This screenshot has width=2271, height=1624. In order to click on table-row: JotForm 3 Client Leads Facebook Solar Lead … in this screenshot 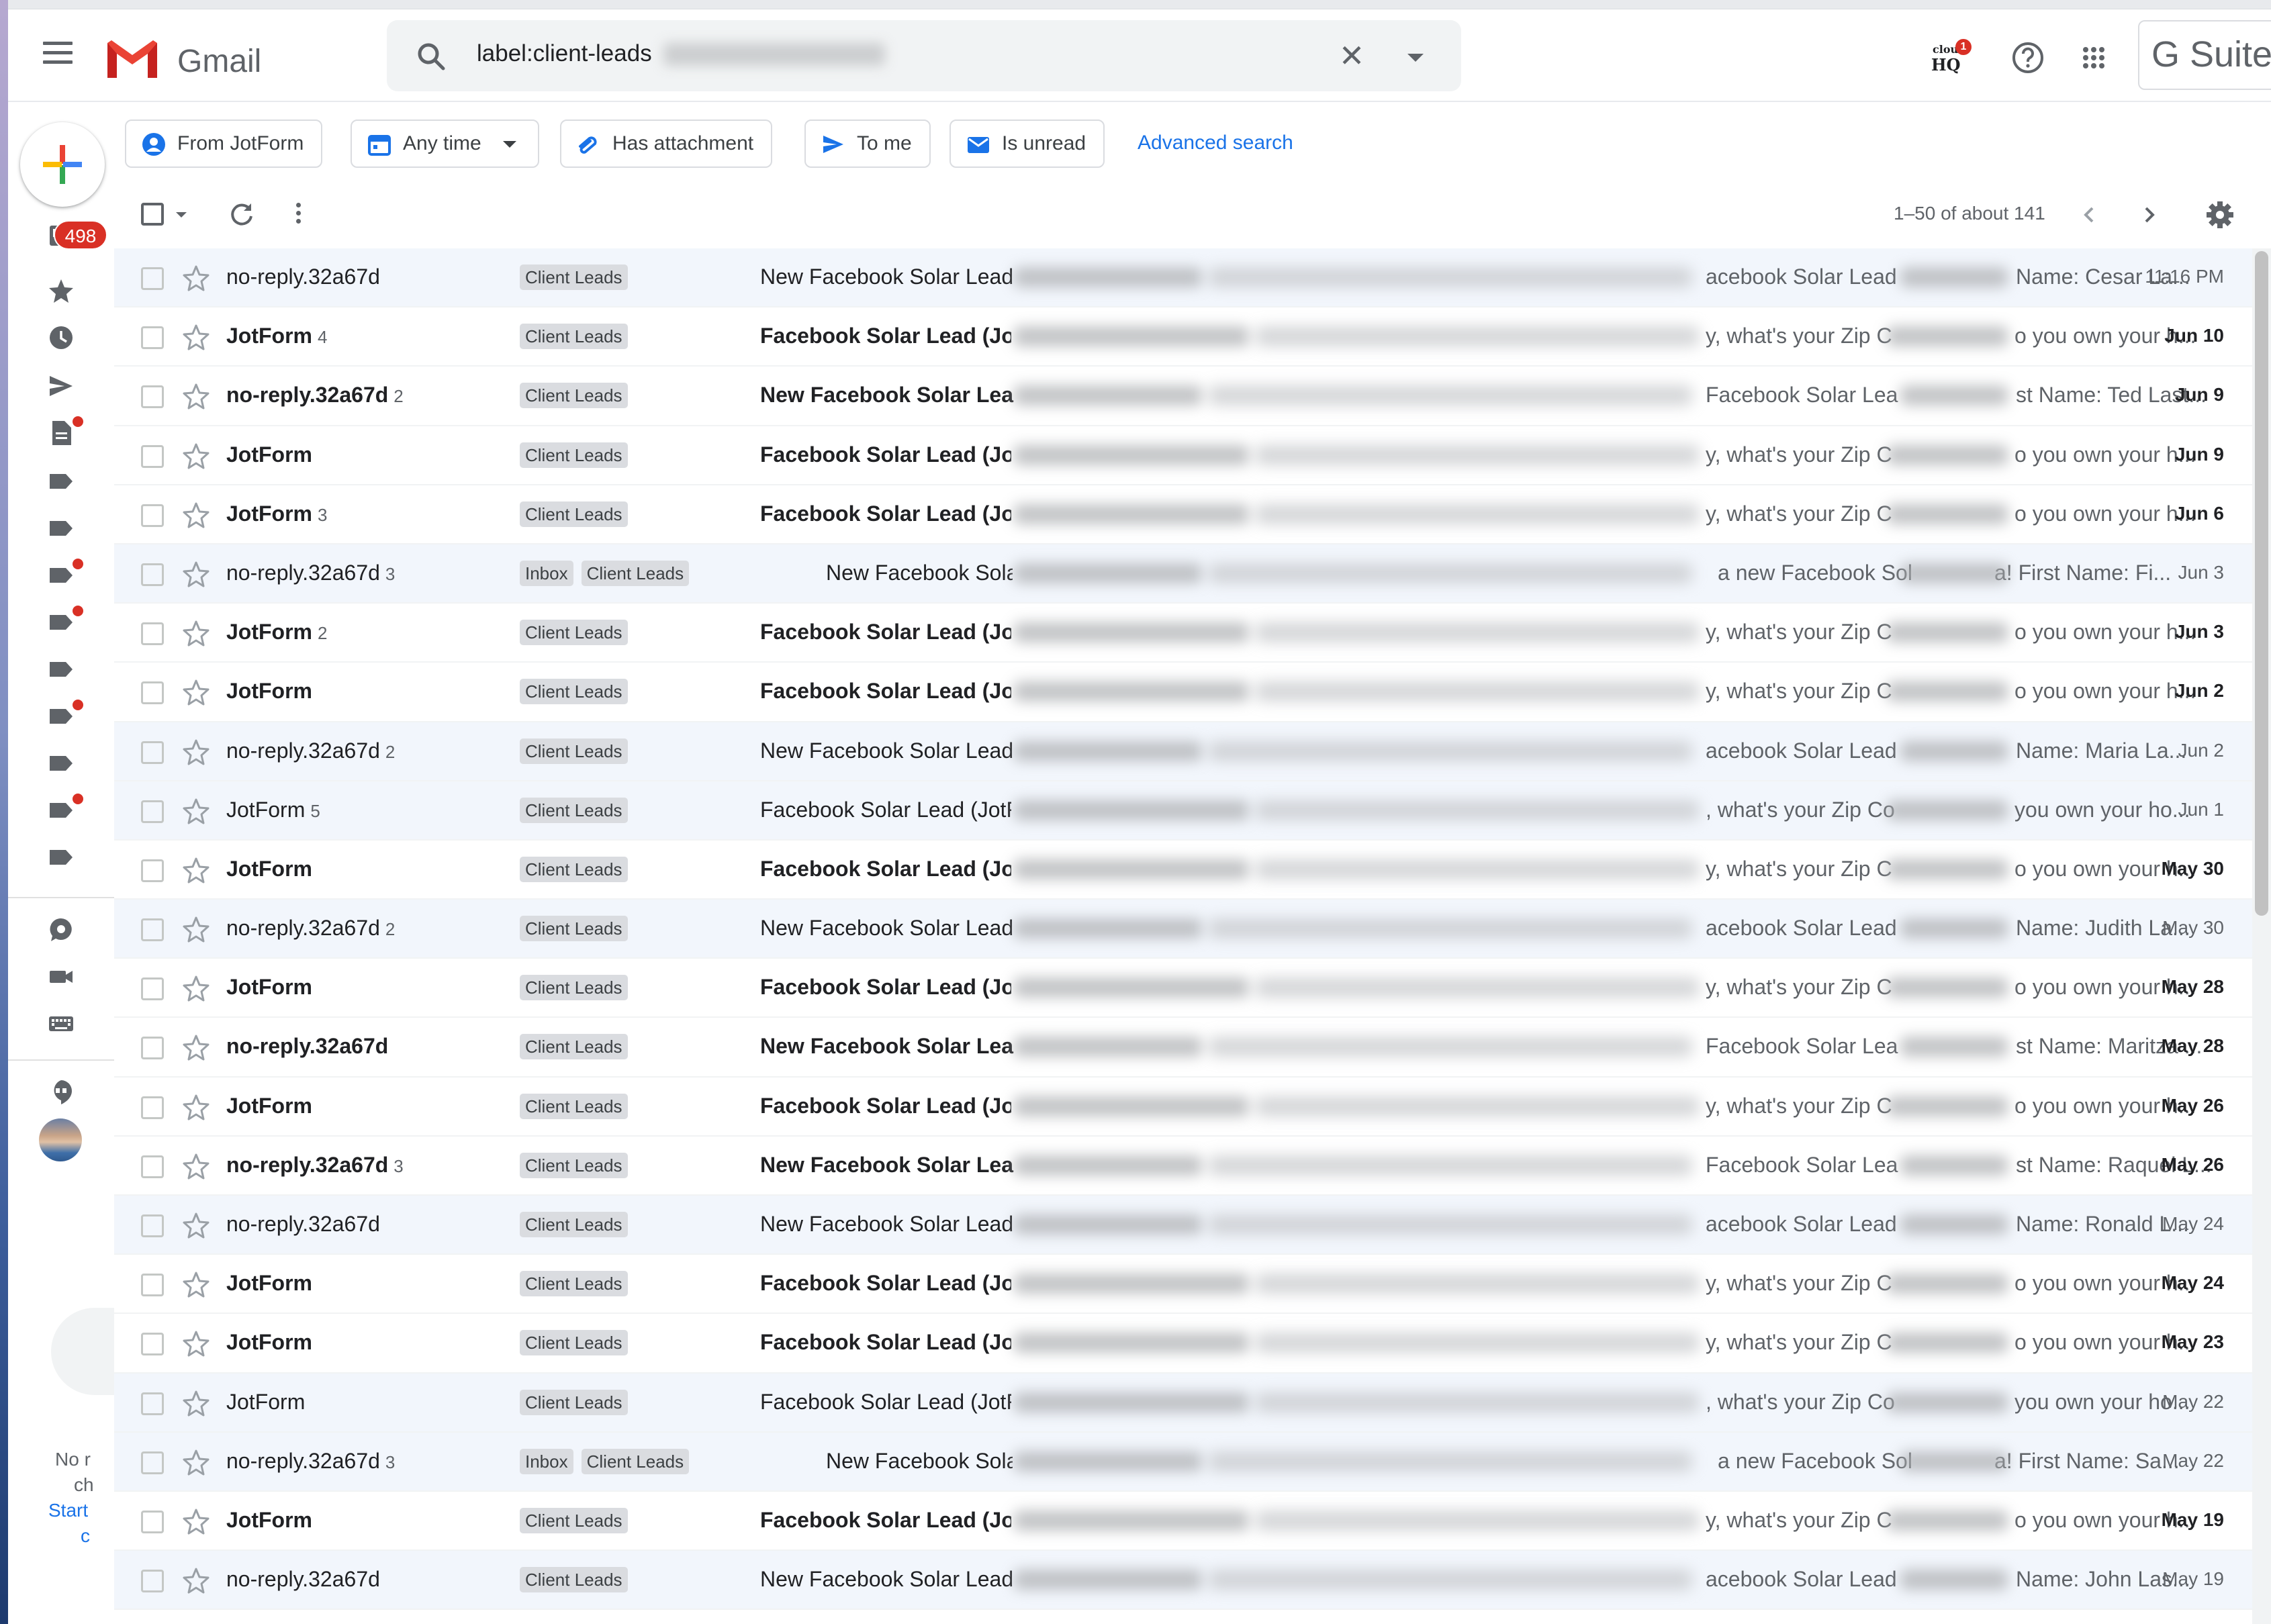, I will do `click(1183, 514)`.